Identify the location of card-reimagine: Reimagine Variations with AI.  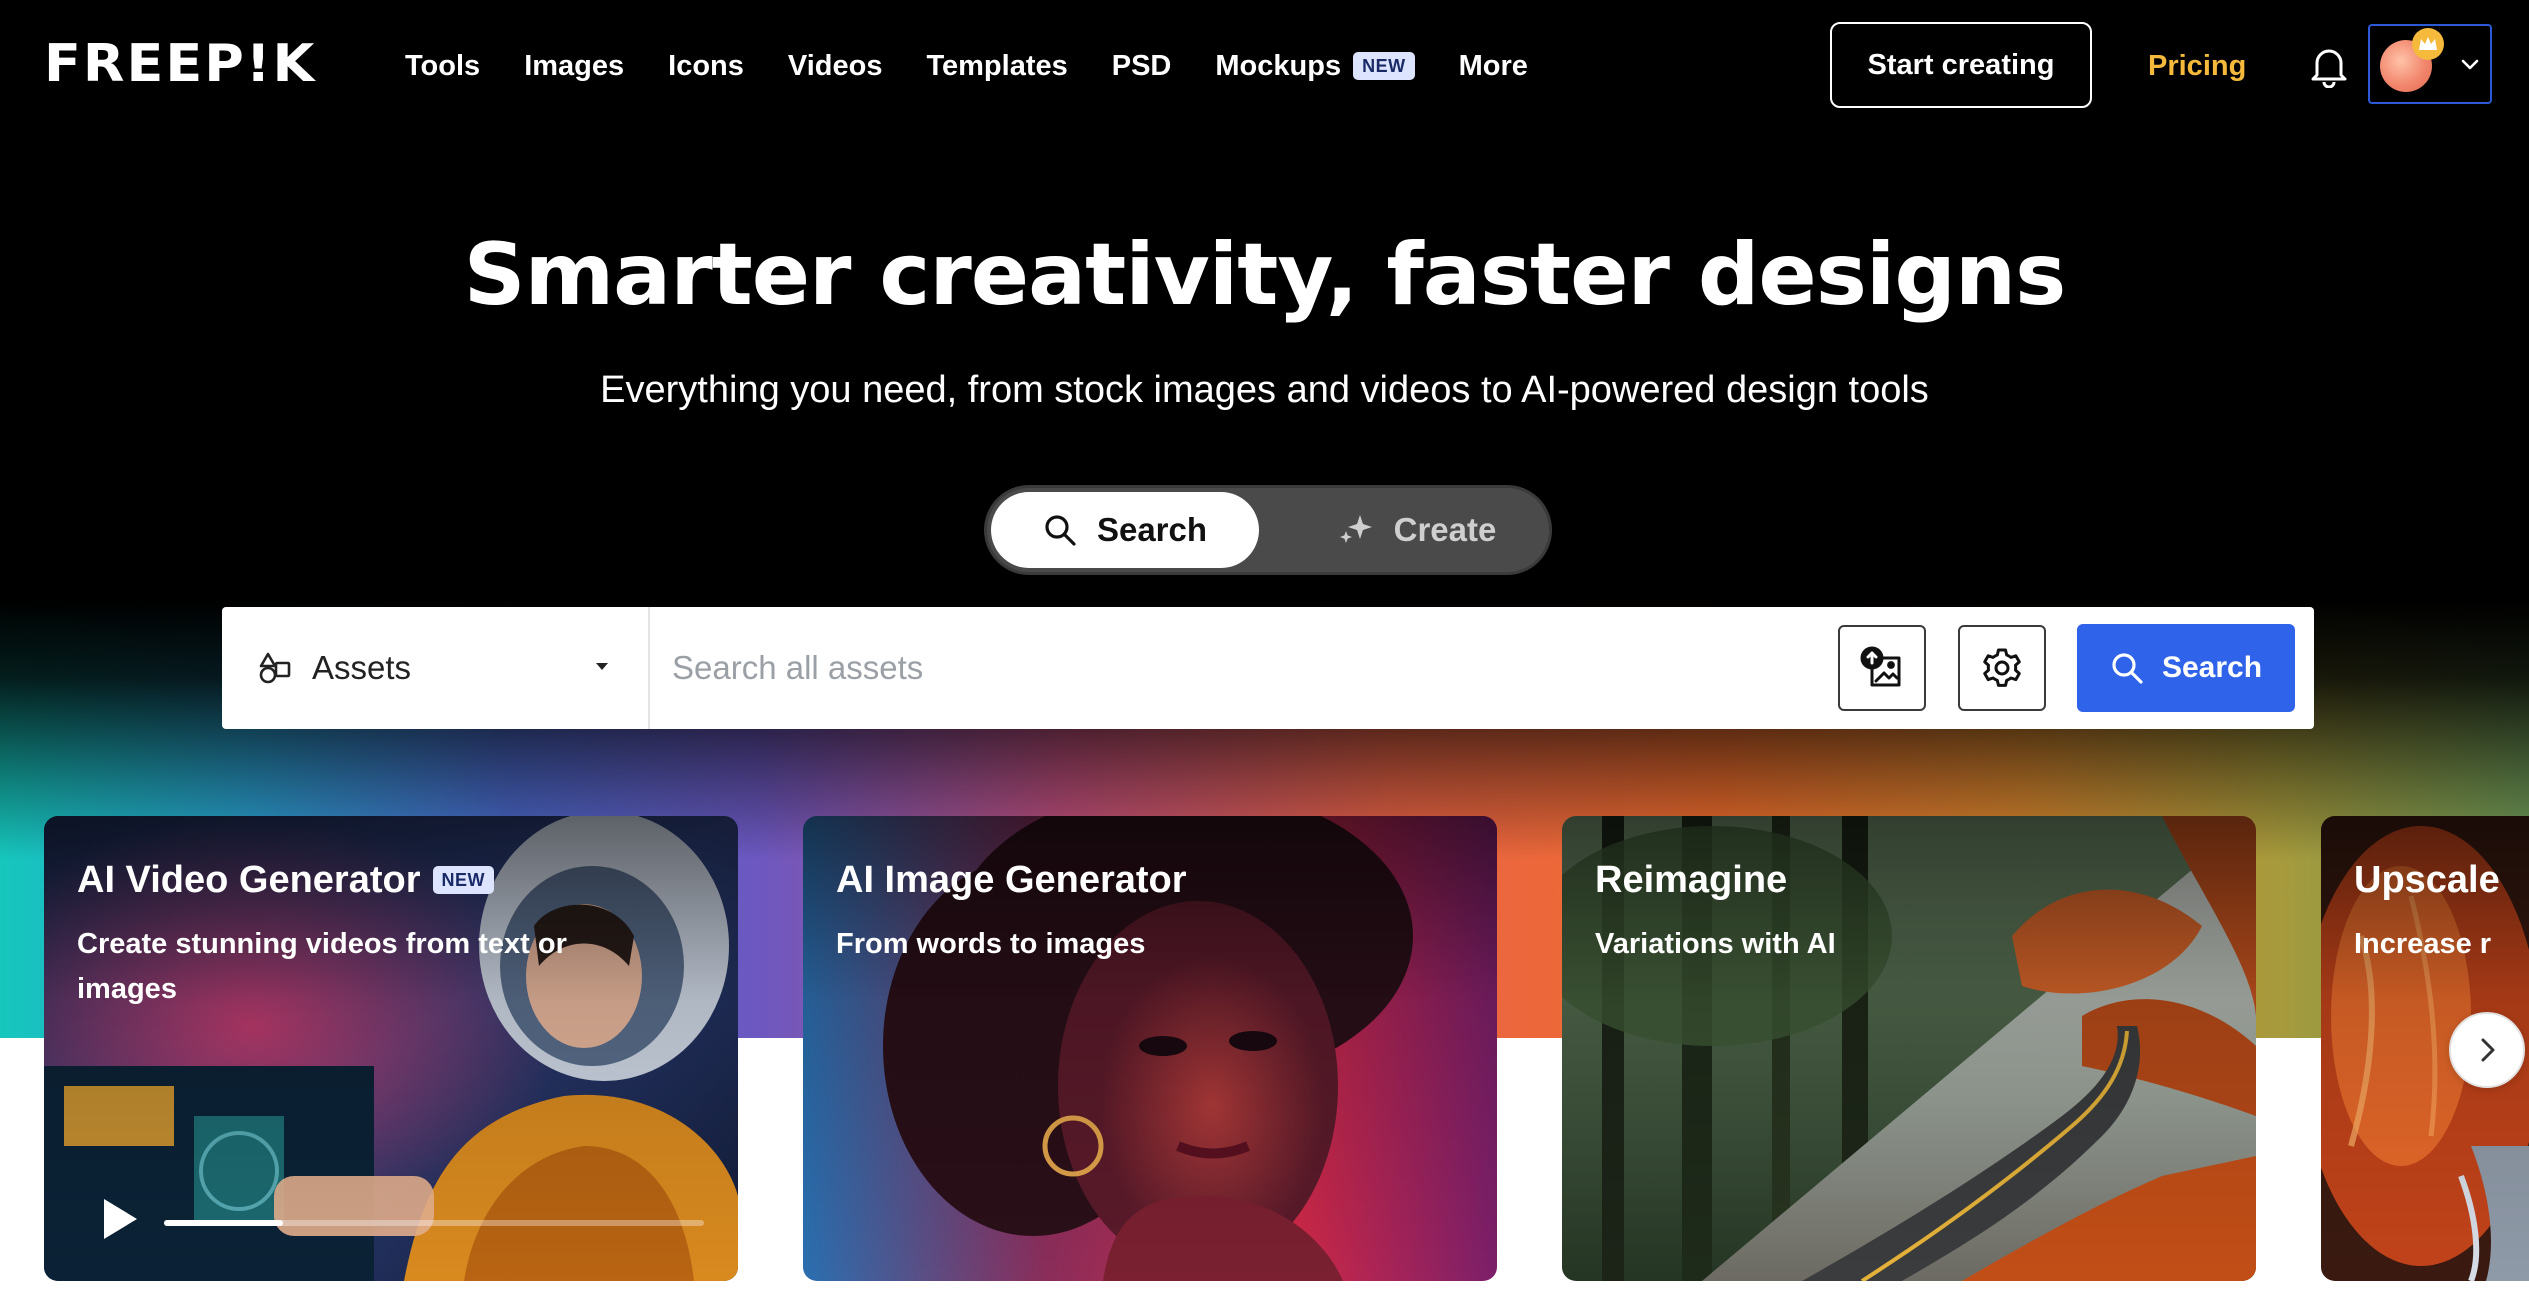
(1909, 1048).